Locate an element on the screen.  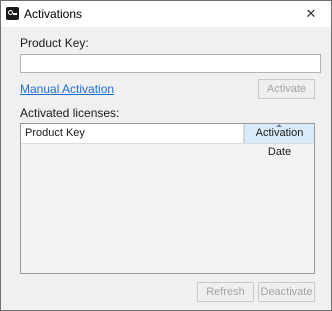
product-key-label: Product Key: is located at coordinates (54, 43).